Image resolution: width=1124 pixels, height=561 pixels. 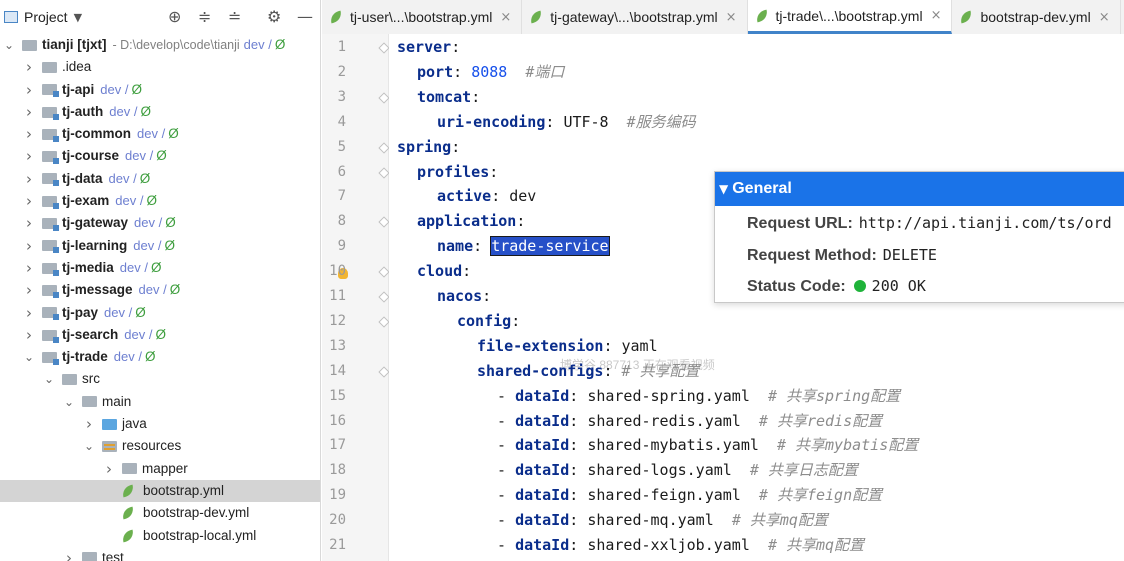 I want to click on code-line: config:, so click(x=488, y=321).